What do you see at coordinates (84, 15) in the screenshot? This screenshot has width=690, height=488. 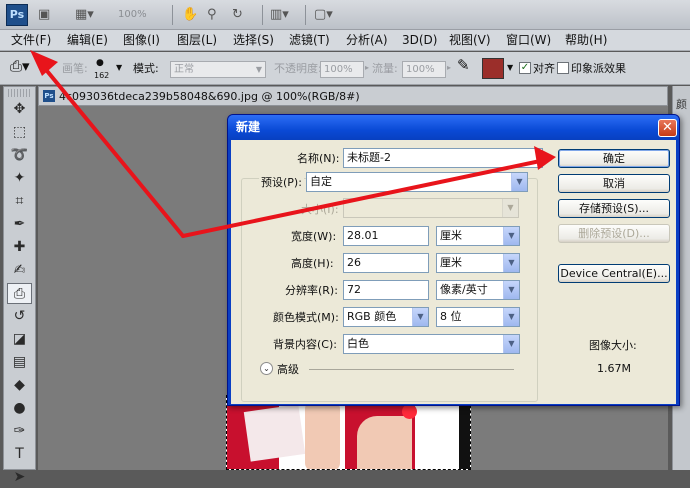 I see `view-extras-icon: ▦▾` at bounding box center [84, 15].